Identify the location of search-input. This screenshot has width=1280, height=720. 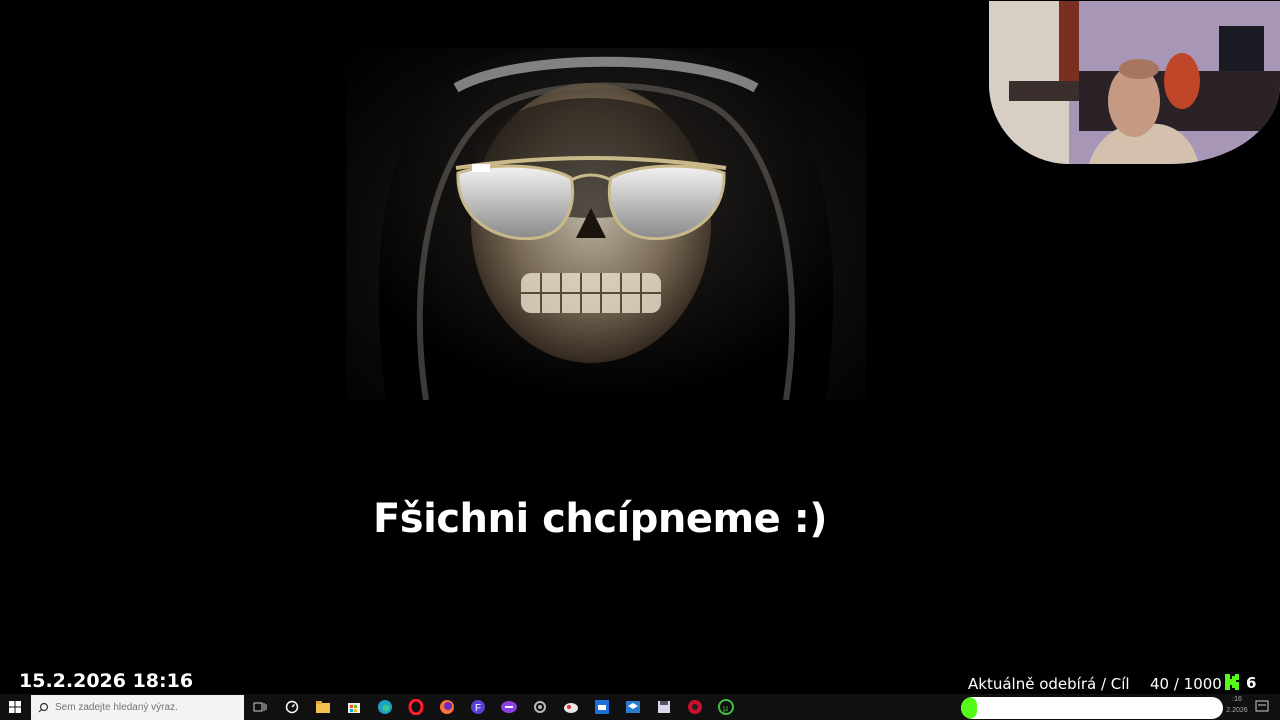
(145, 707).